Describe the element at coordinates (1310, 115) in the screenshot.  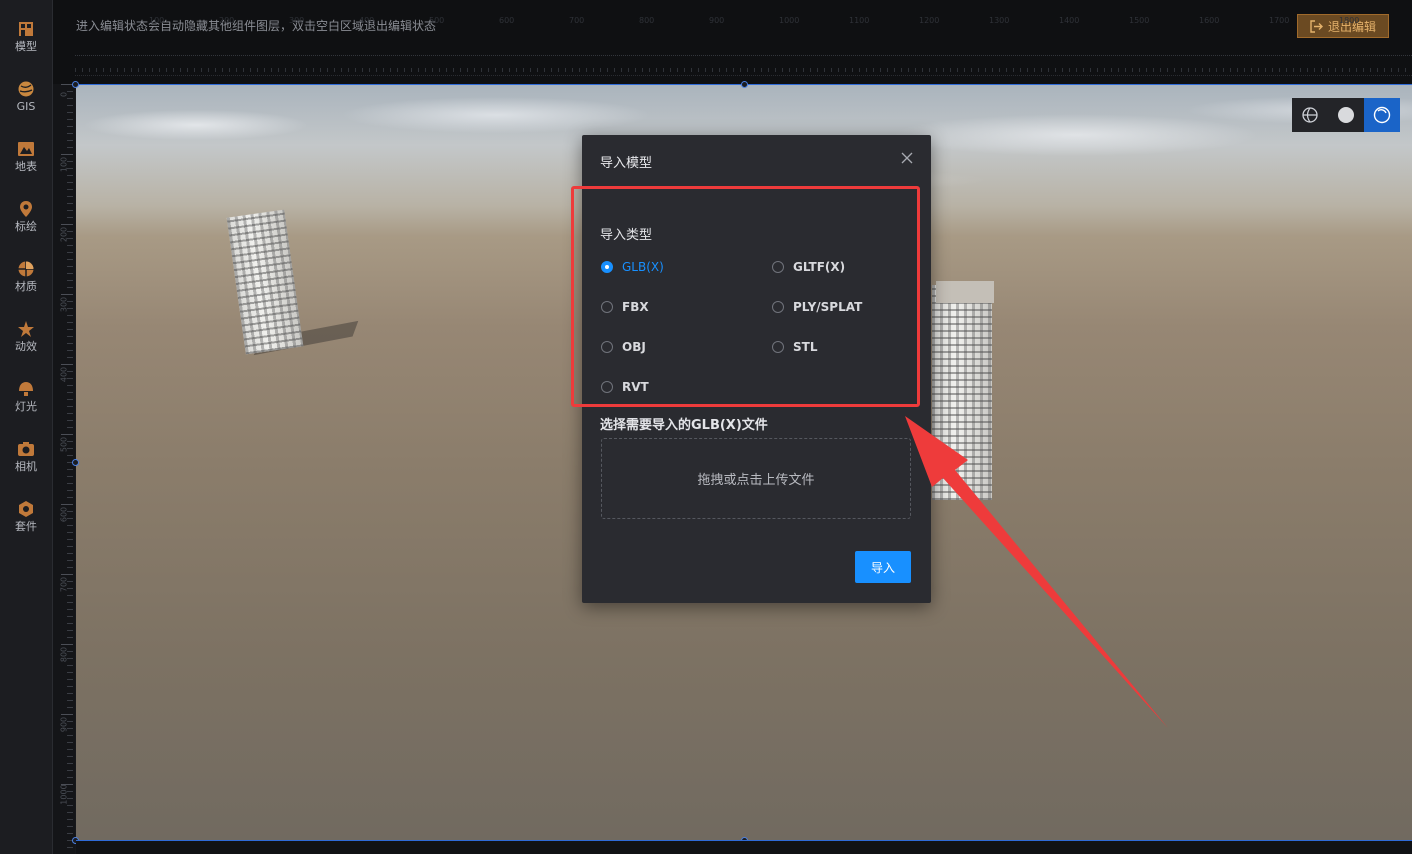
I see `view-mode-wireframe-button` at that location.